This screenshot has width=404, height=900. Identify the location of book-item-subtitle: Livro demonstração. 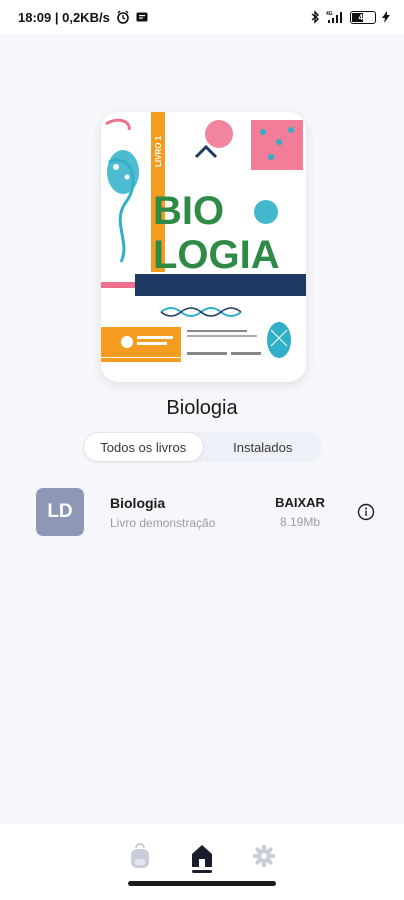
(163, 522).